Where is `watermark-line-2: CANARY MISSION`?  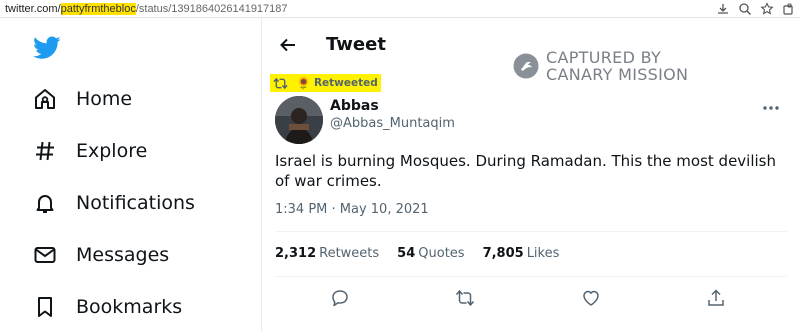
watermark-line-2: CANARY MISSION is located at coordinates (617, 74).